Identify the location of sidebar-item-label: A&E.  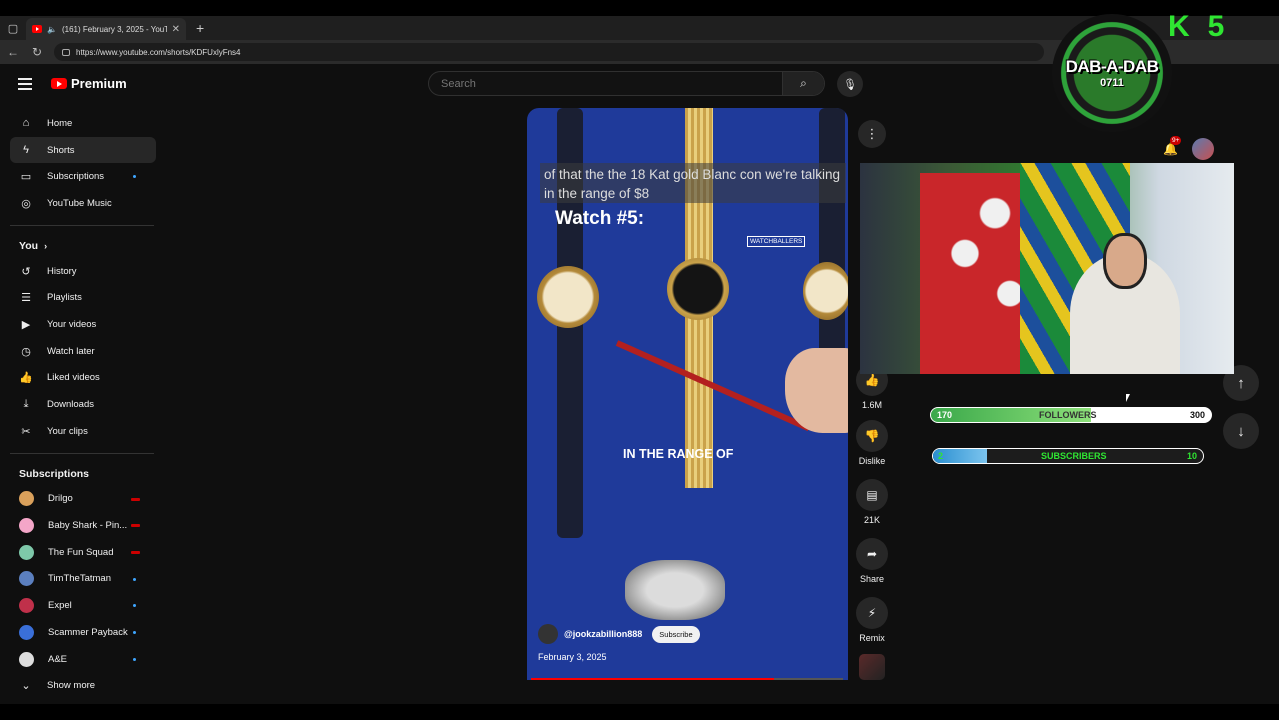
(58, 659).